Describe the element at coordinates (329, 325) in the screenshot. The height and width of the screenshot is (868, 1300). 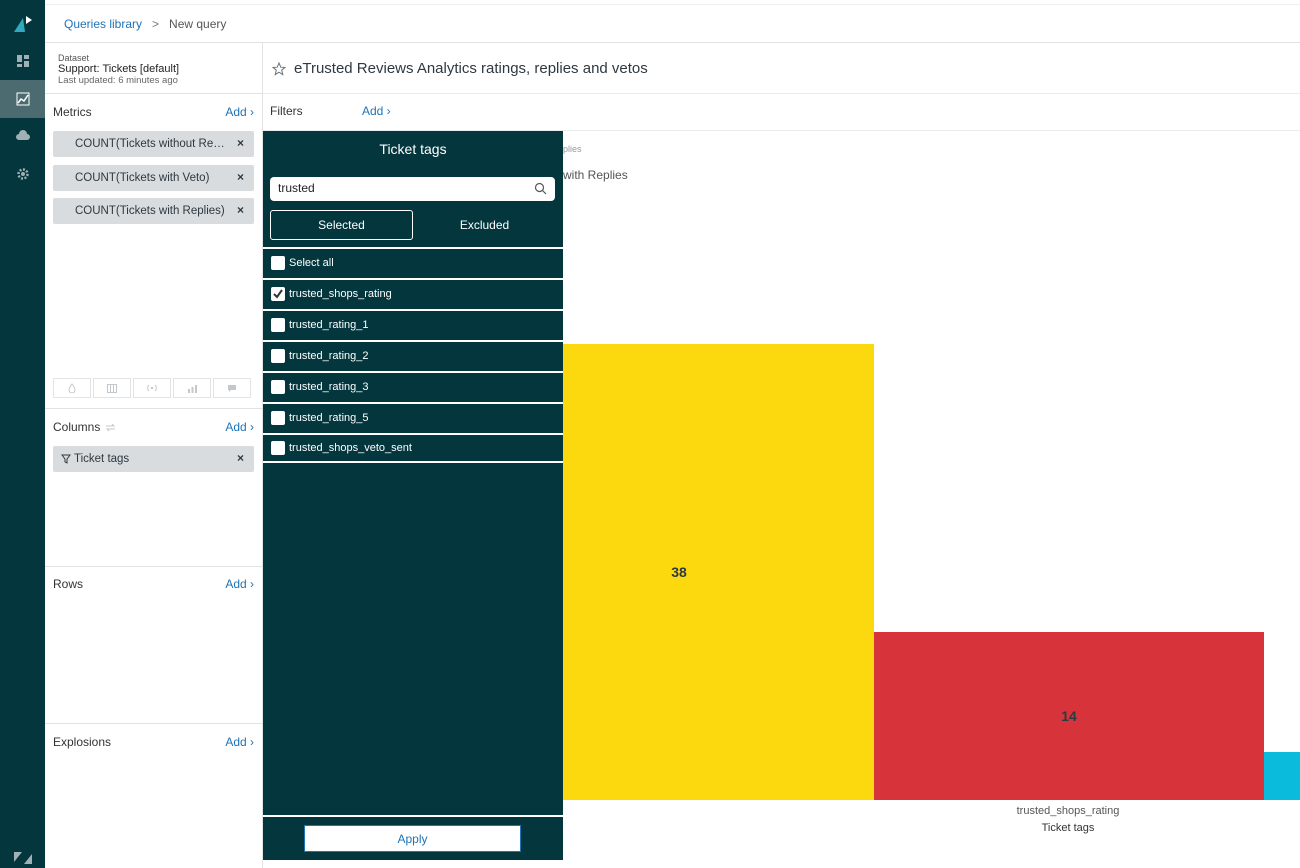
I see `option-label: trusted_rating_1` at that location.